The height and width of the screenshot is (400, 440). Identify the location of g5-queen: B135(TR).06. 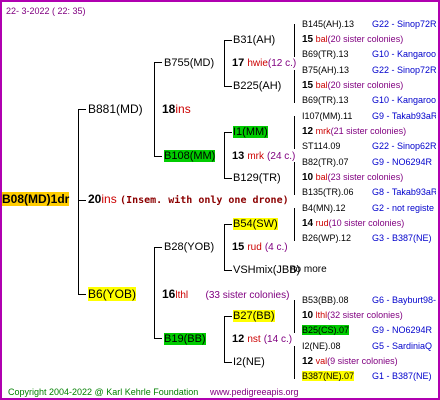
(328, 192).